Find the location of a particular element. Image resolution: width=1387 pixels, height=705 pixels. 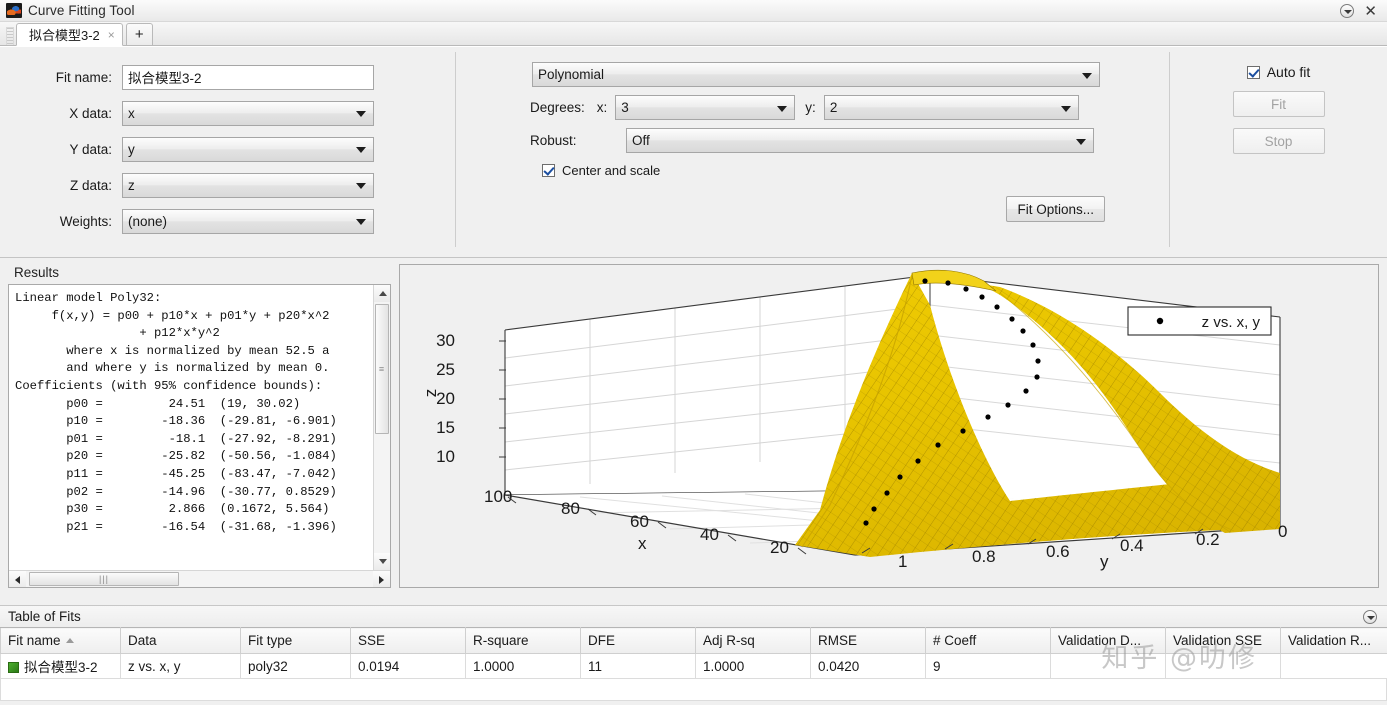

weights-row: Weights: (none) is located at coordinates (246, 221).